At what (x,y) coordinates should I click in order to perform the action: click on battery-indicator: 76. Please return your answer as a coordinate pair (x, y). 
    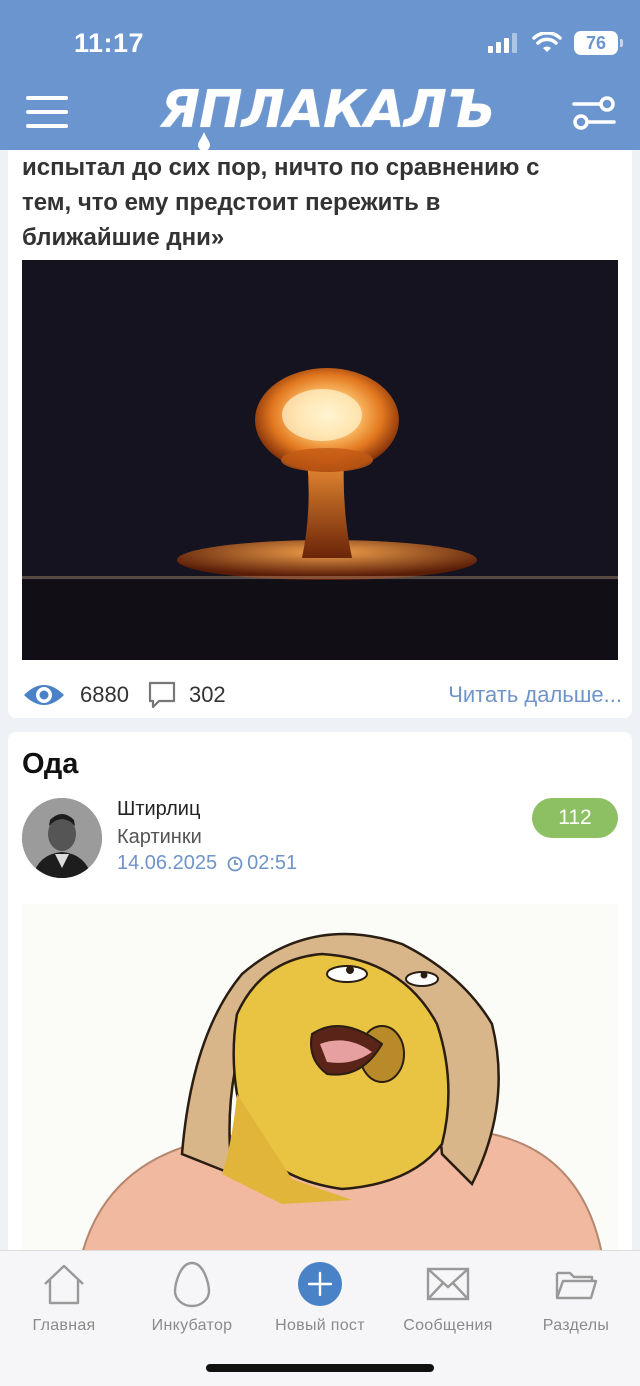
    Looking at the image, I should click on (598, 43).